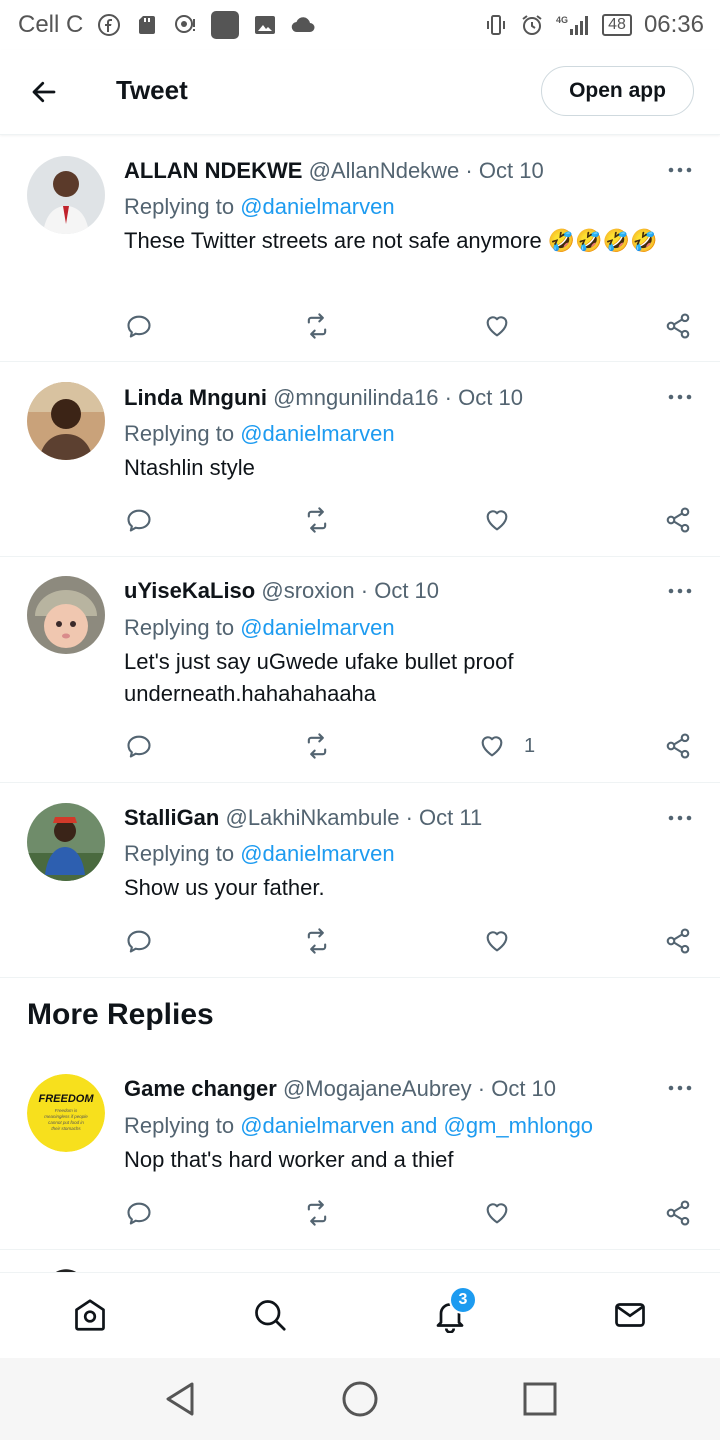 This screenshot has width=720, height=1440. What do you see at coordinates (360, 1399) in the screenshot?
I see `system-home-button` at bounding box center [360, 1399].